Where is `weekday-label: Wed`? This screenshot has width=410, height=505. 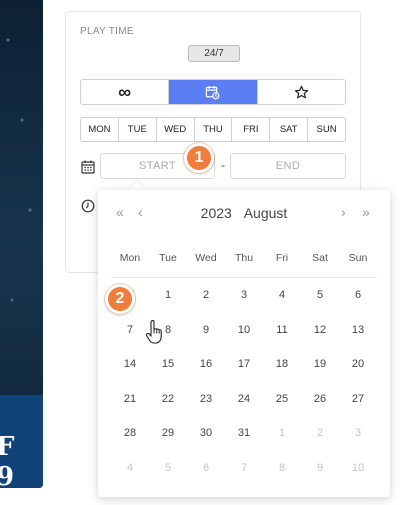 weekday-label: Wed is located at coordinates (206, 258).